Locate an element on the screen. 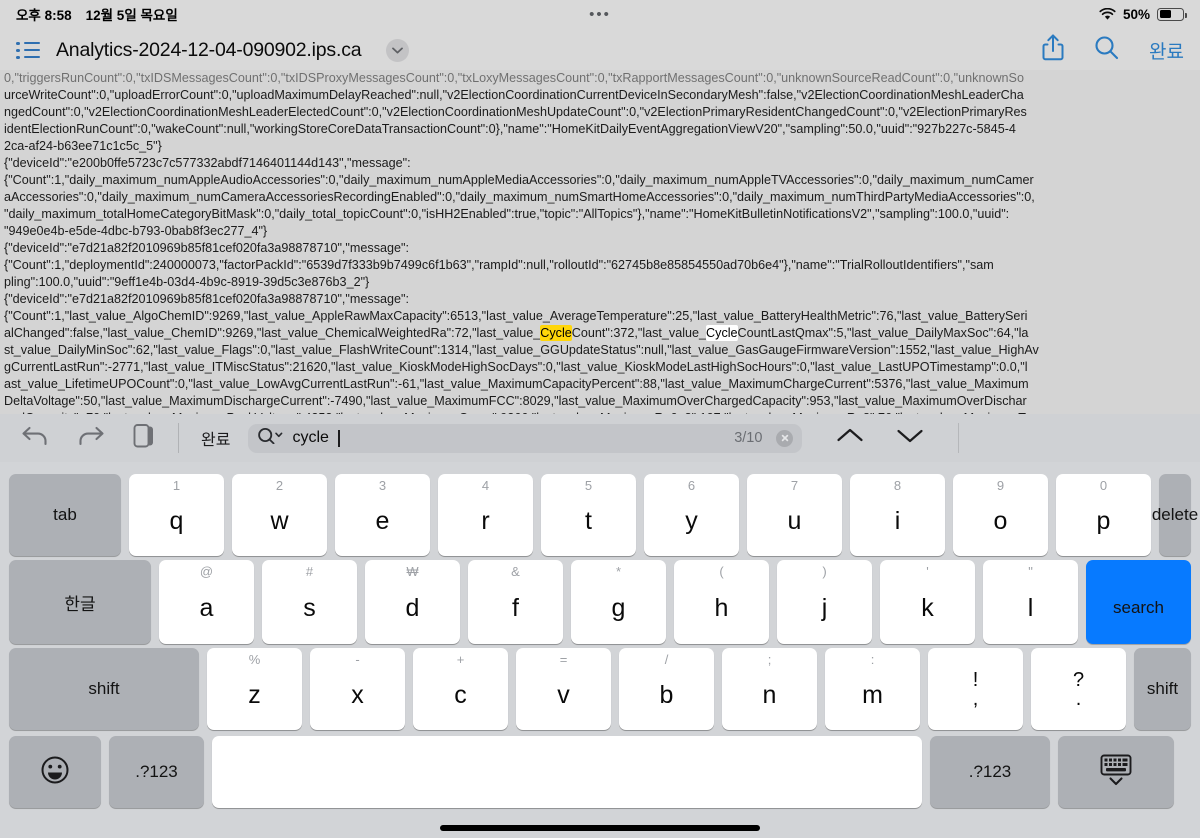 This screenshot has height=838, width=1200. key-c: + c is located at coordinates (460, 689).